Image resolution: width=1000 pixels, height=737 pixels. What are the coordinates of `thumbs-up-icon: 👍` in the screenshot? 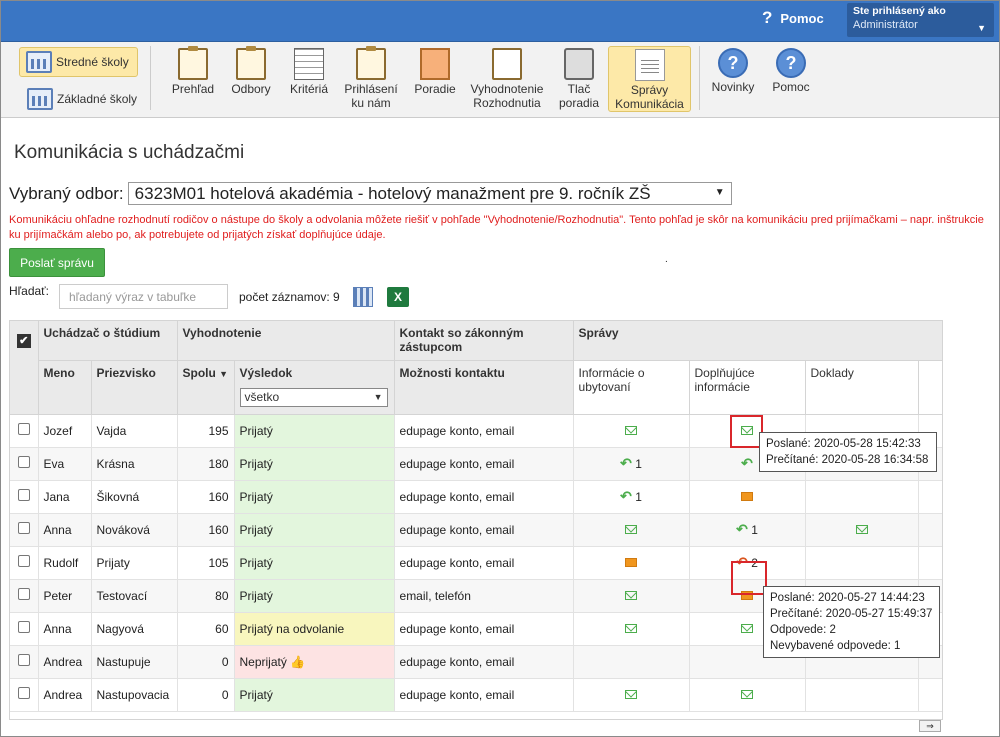 It's located at (298, 661).